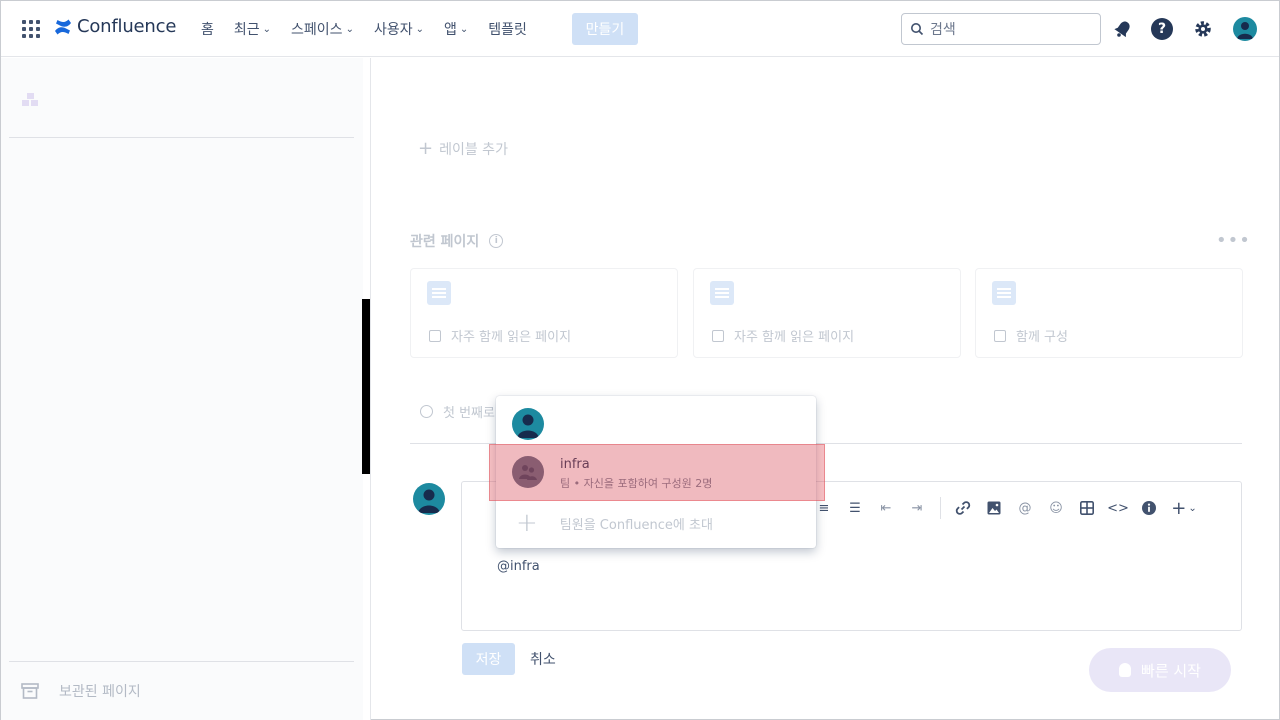 The width and height of the screenshot is (1280, 720). I want to click on info-icon: i, so click(496, 241).